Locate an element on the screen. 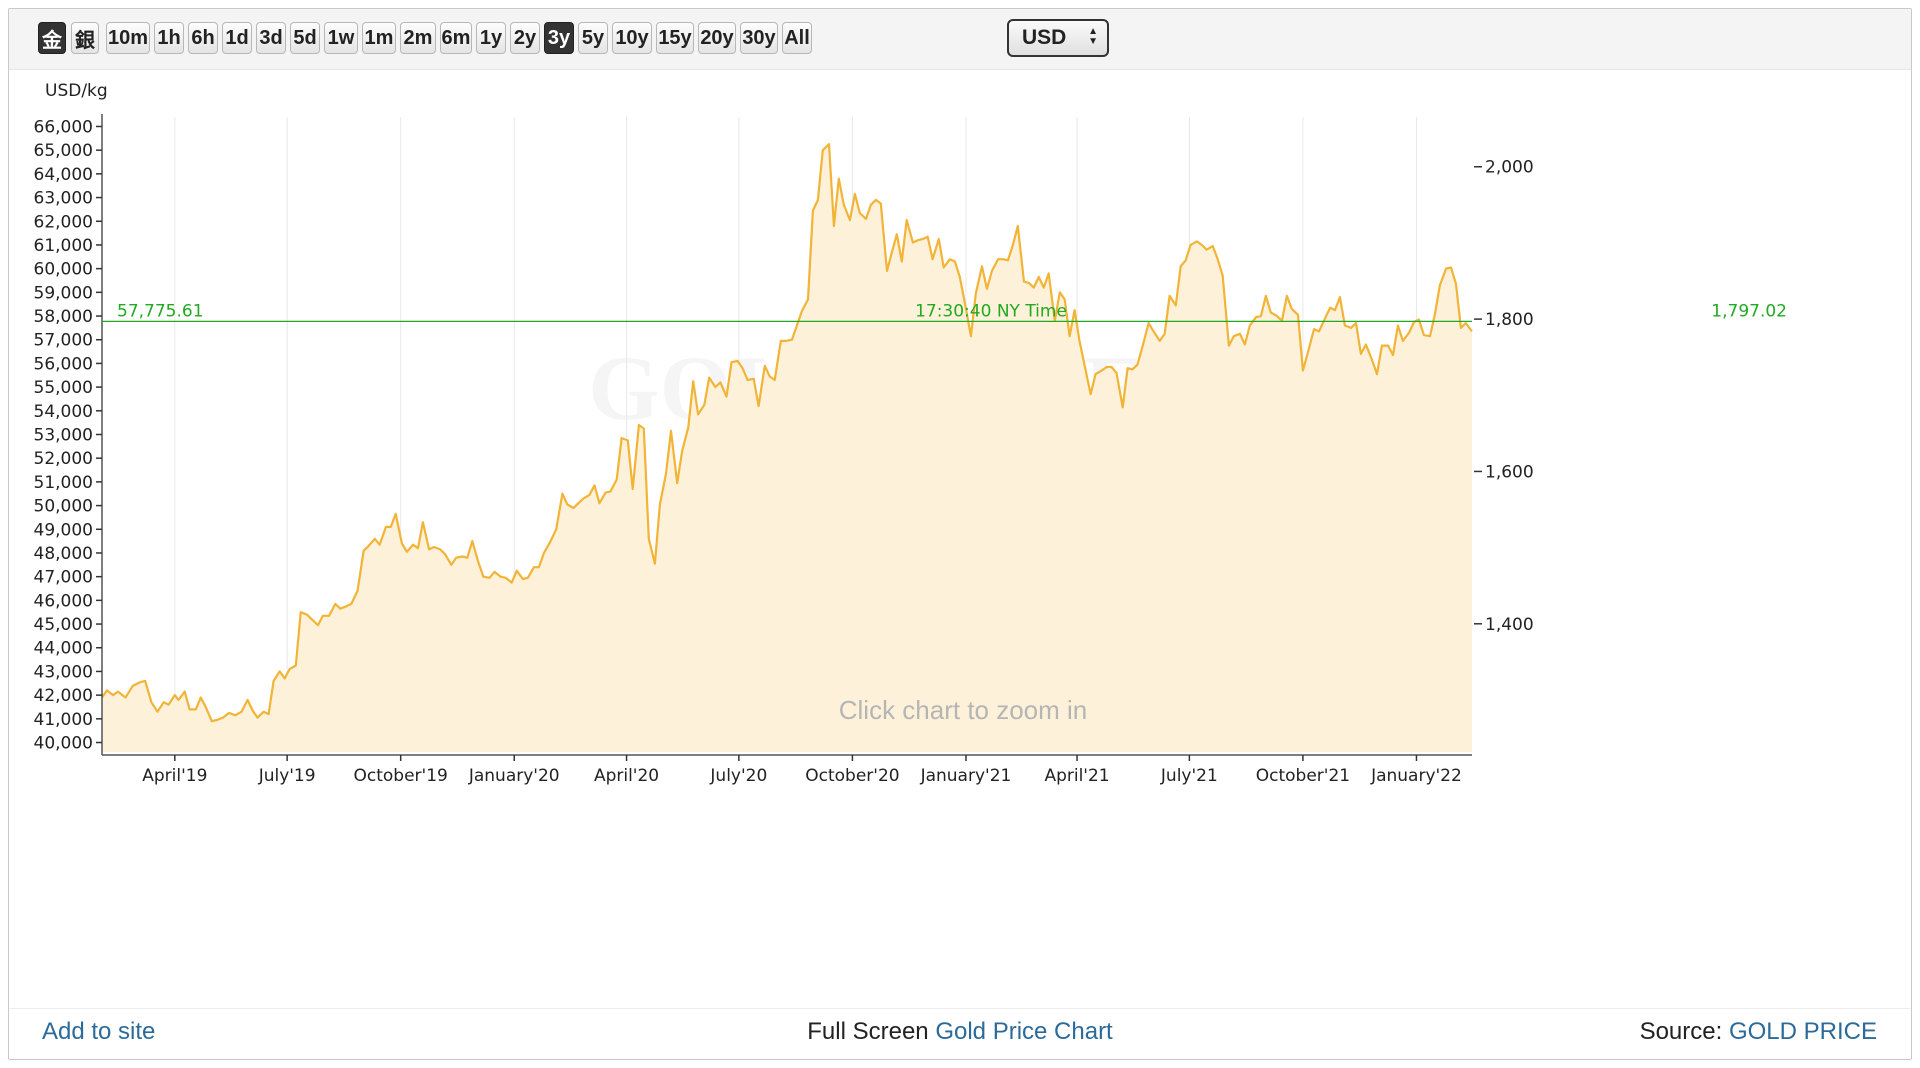  y-tick-label: 47,000 is located at coordinates (63, 578).